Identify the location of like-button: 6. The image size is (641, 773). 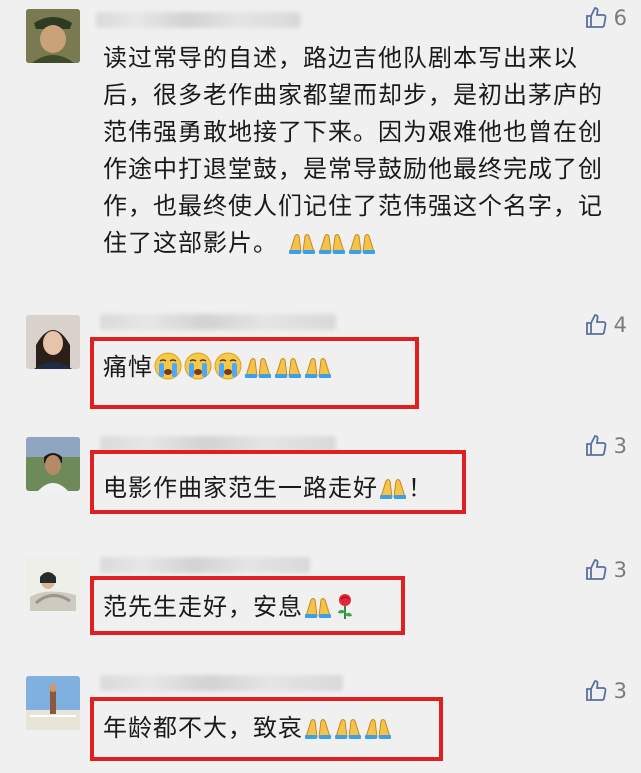
(605, 18).